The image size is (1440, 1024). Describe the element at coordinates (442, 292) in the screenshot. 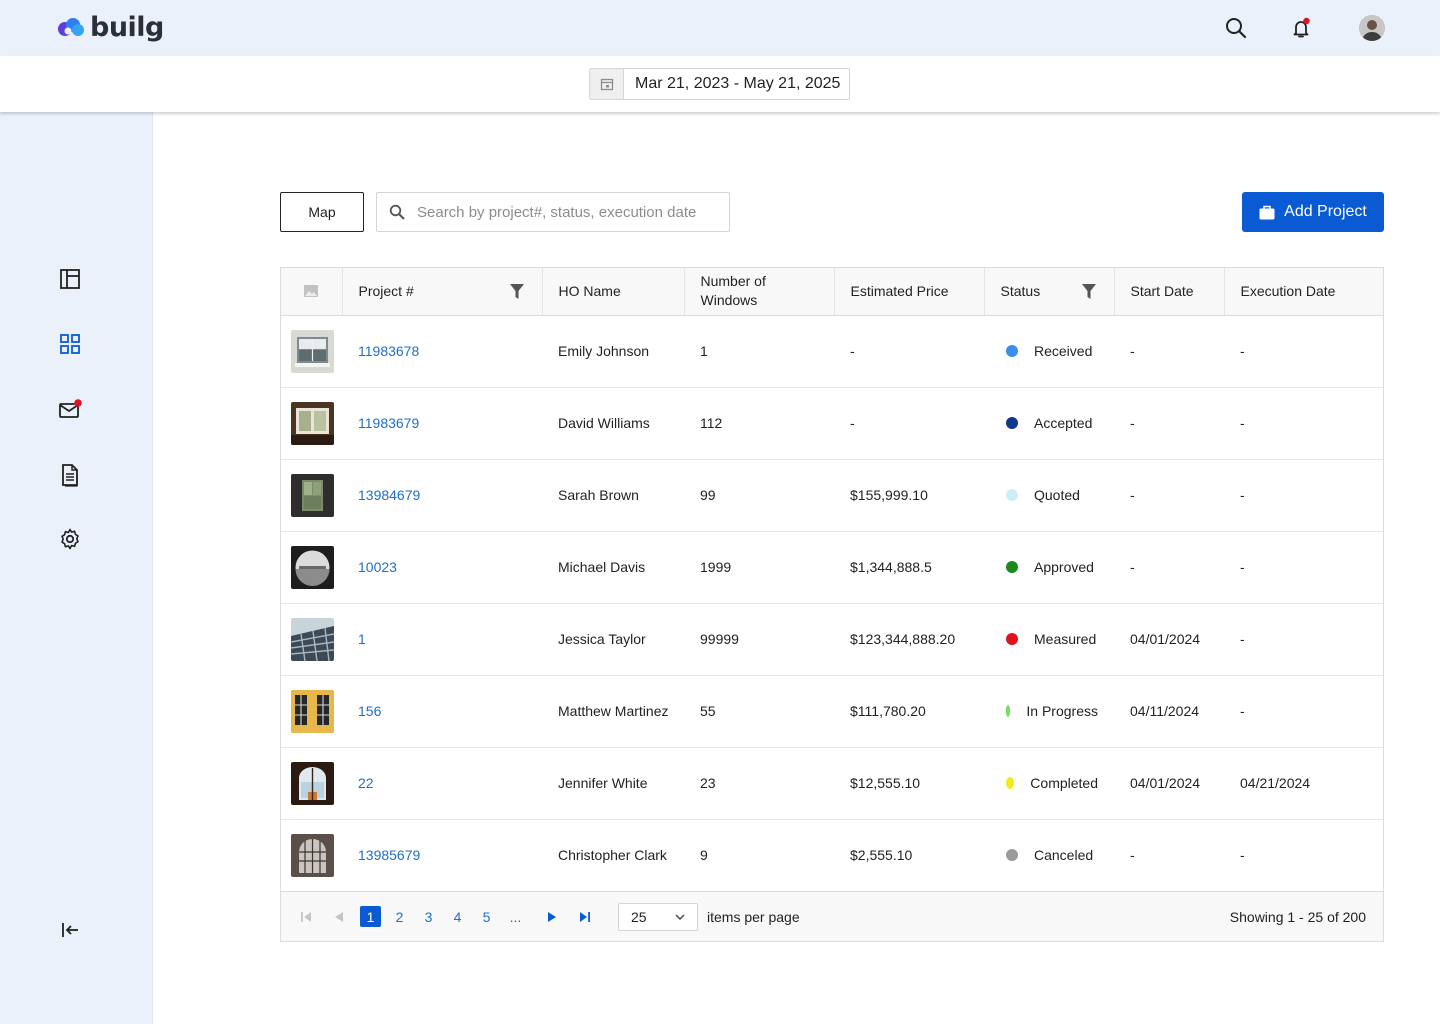

I see `column-header-project: Project #` at that location.